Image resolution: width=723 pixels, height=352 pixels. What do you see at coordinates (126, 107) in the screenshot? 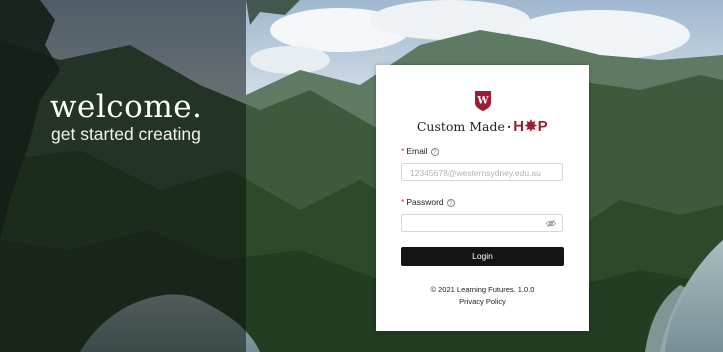
I see `welcome-title: welcome.` at bounding box center [126, 107].